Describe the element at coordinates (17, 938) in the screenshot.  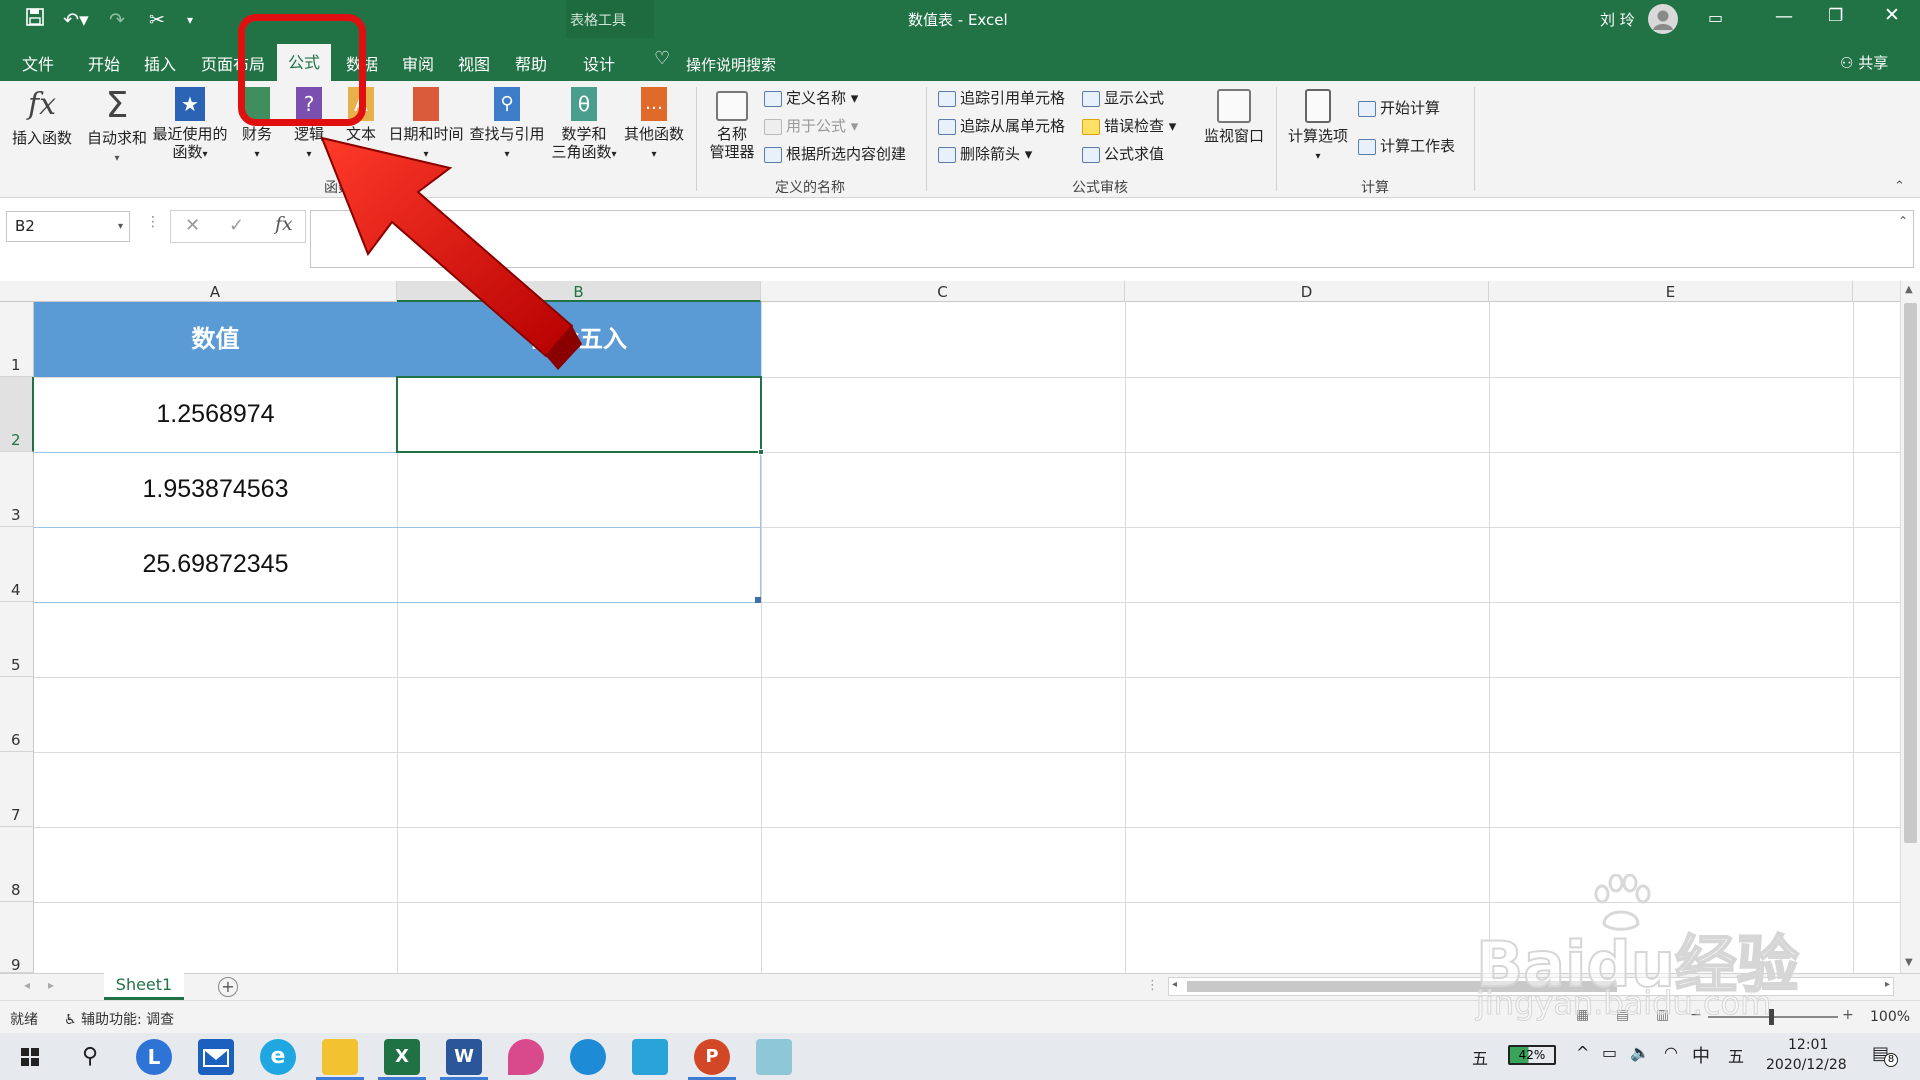
I see `row-header-9: 9` at that location.